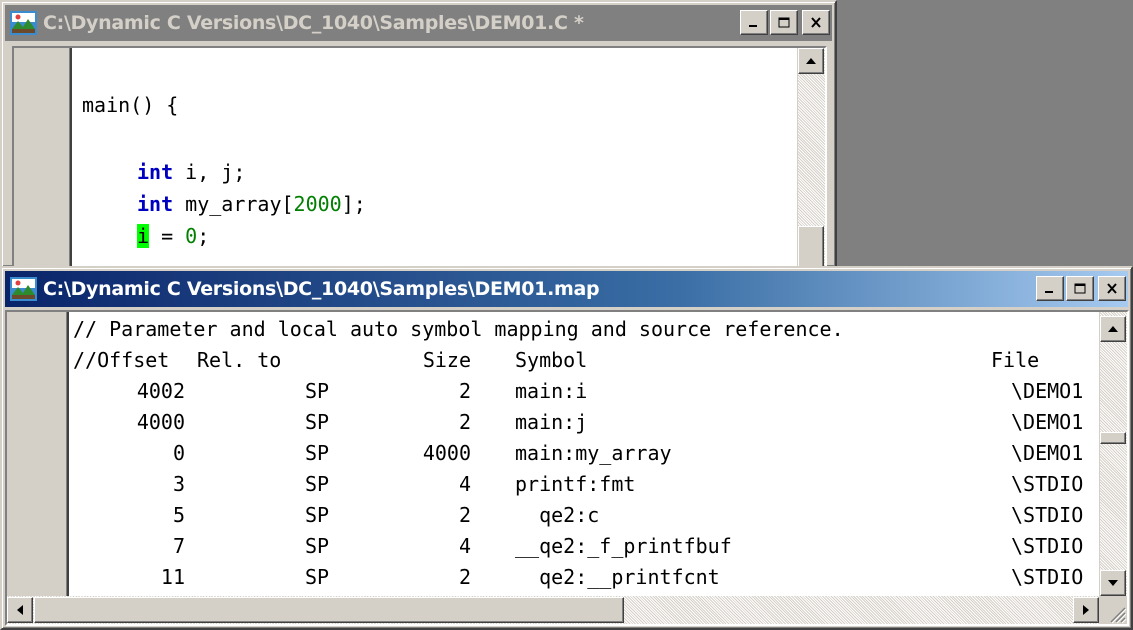 This screenshot has width=1133, height=630. Describe the element at coordinates (557, 515) in the screenshot. I see `cell-symbol: qe2:c` at that location.